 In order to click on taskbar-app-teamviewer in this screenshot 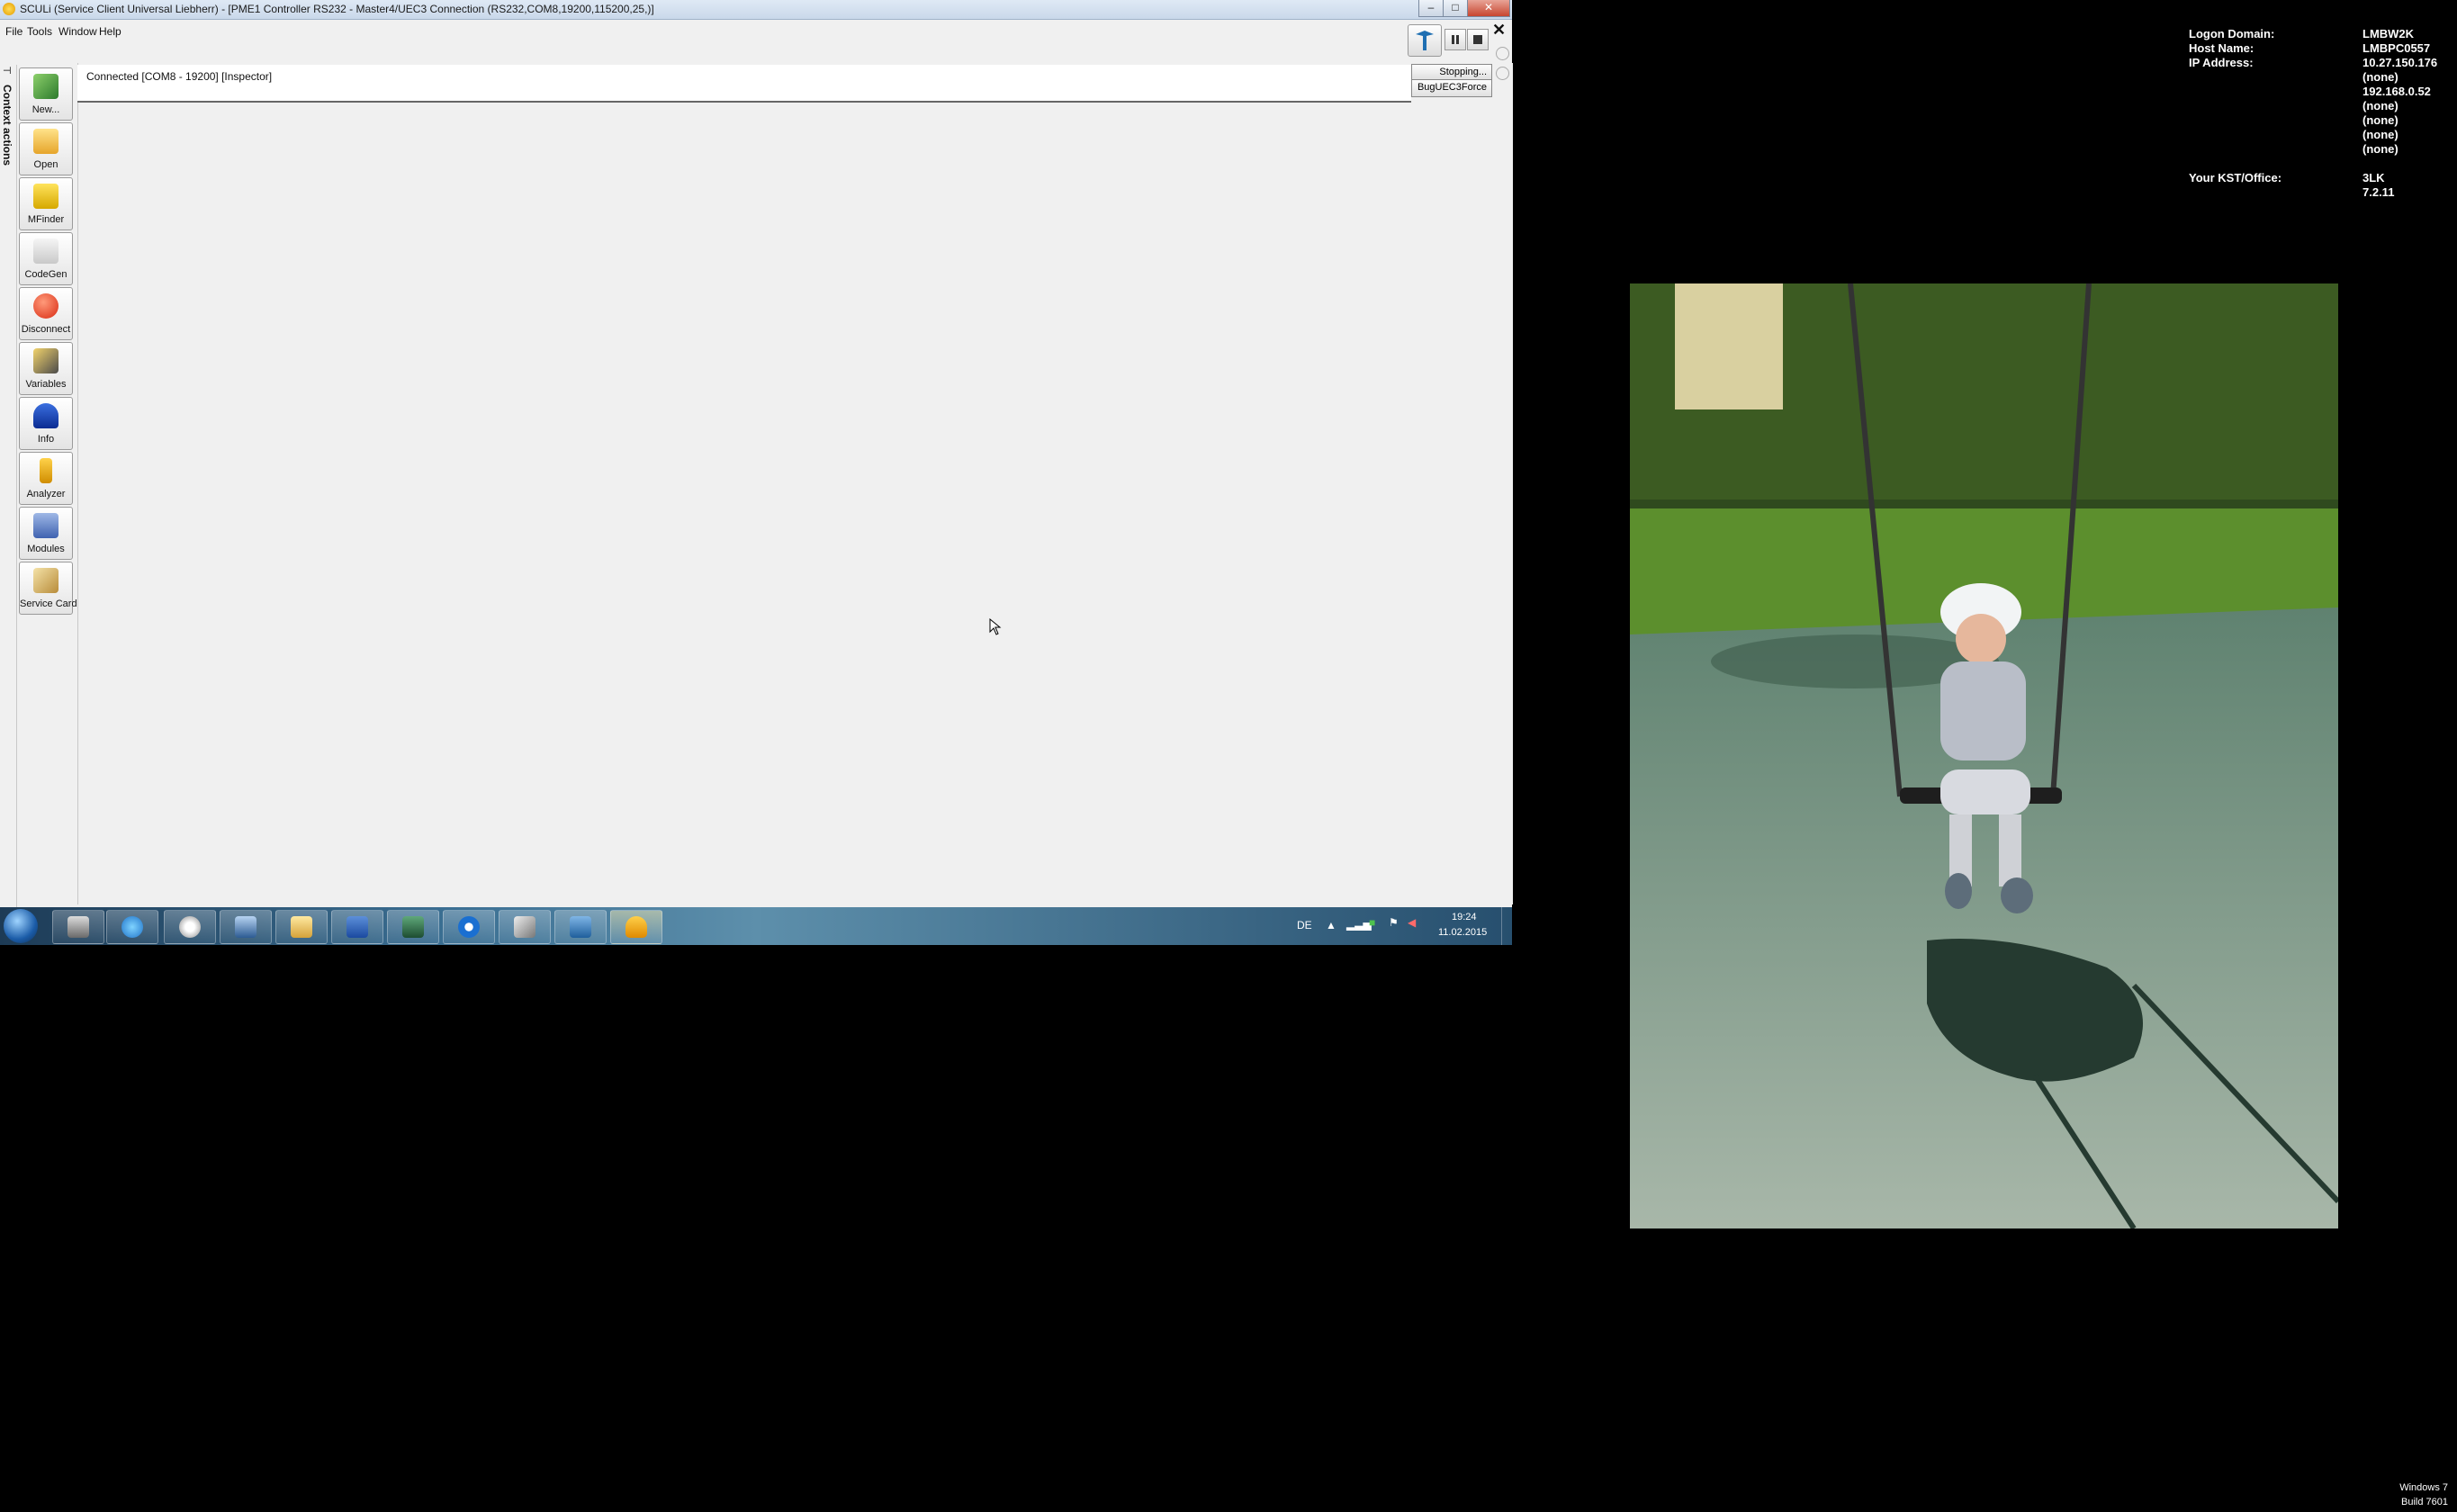, I will do `click(469, 927)`.